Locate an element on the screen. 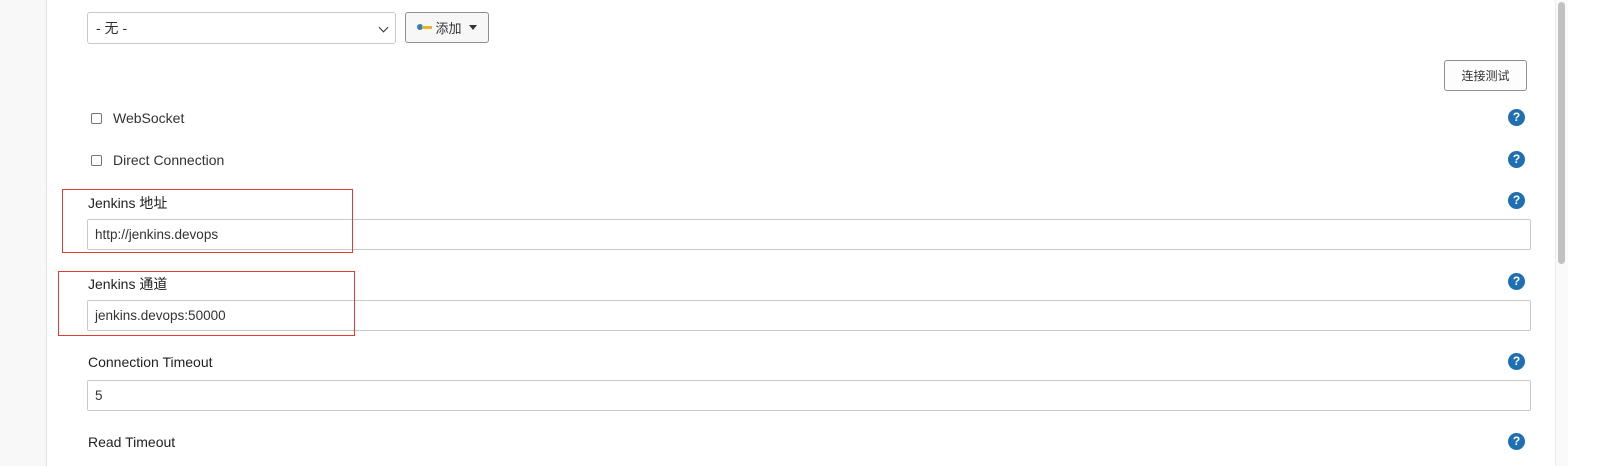 The height and width of the screenshot is (466, 1597). left-gutter is located at coordinates (23, 233).